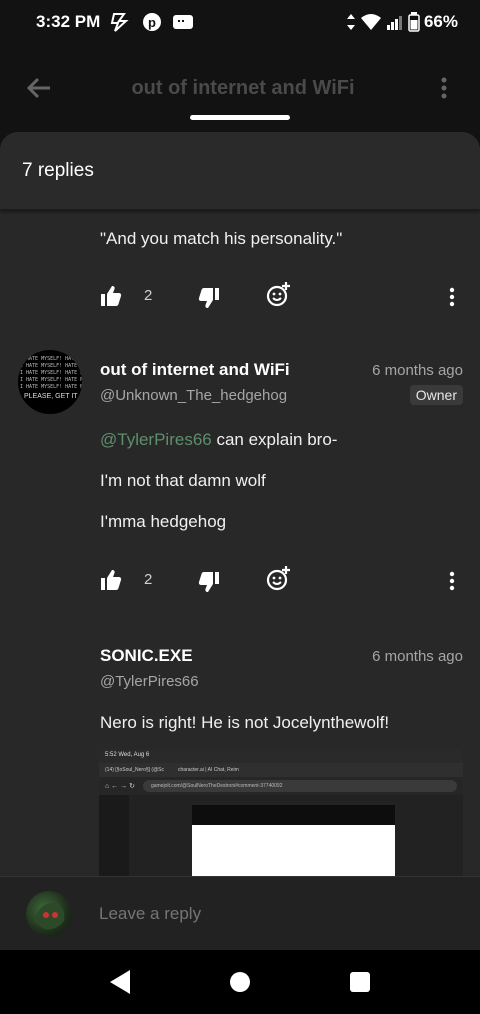 Image resolution: width=480 pixels, height=1014 pixels. What do you see at coordinates (240, 117) in the screenshot?
I see `sheet-drag-handle` at bounding box center [240, 117].